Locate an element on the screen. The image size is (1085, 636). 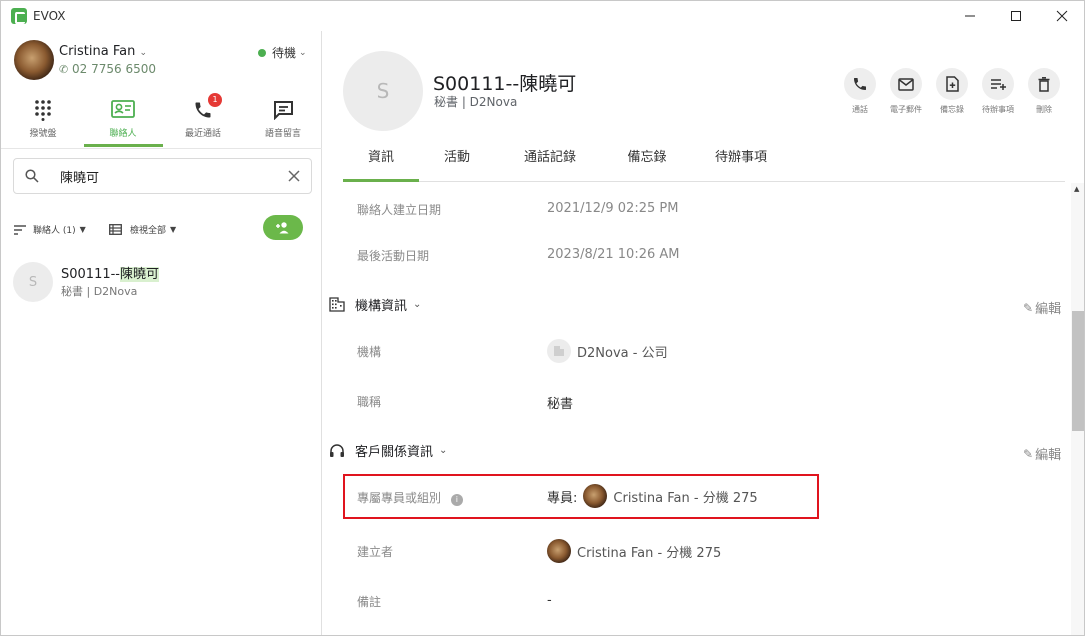
search-icon is located at coordinates (32, 176).